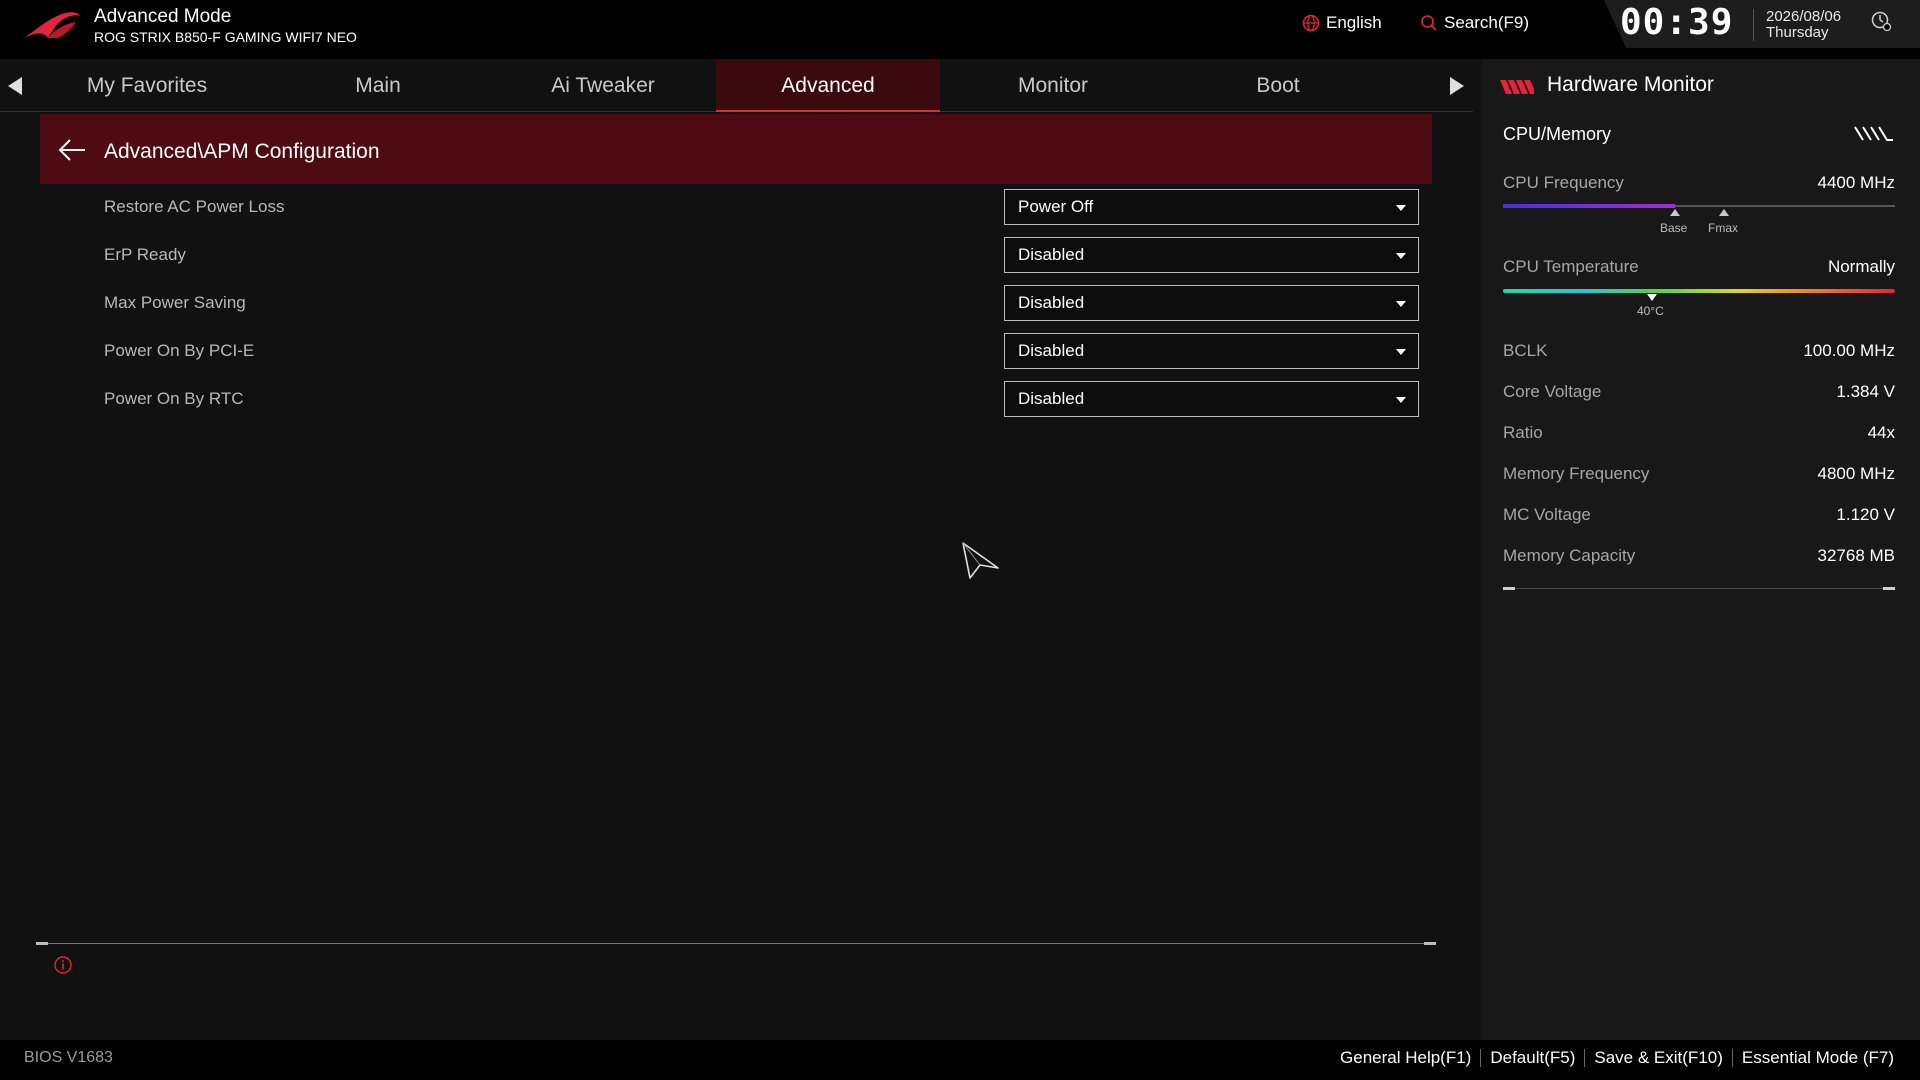 The width and height of the screenshot is (1920, 1080). I want to click on tab-scroll-right-icon, so click(1457, 86).